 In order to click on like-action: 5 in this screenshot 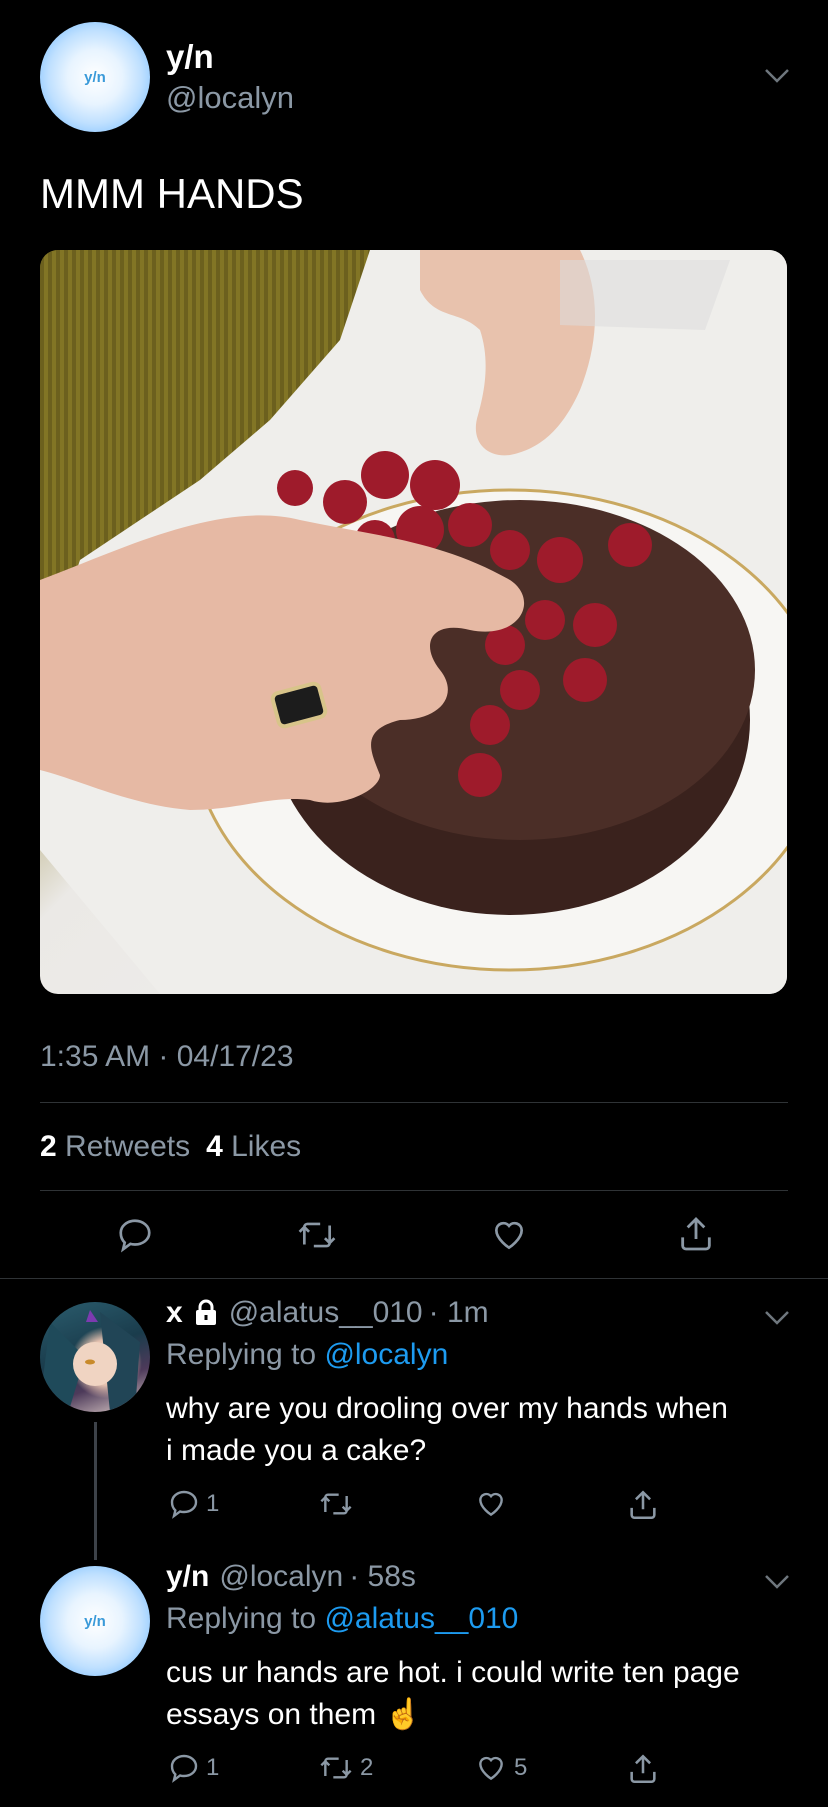, I will do `click(500, 1768)`.